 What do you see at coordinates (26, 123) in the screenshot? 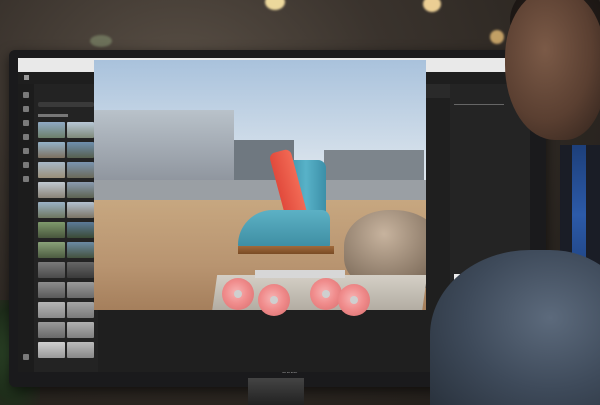
I see `paint-tool-icon` at bounding box center [26, 123].